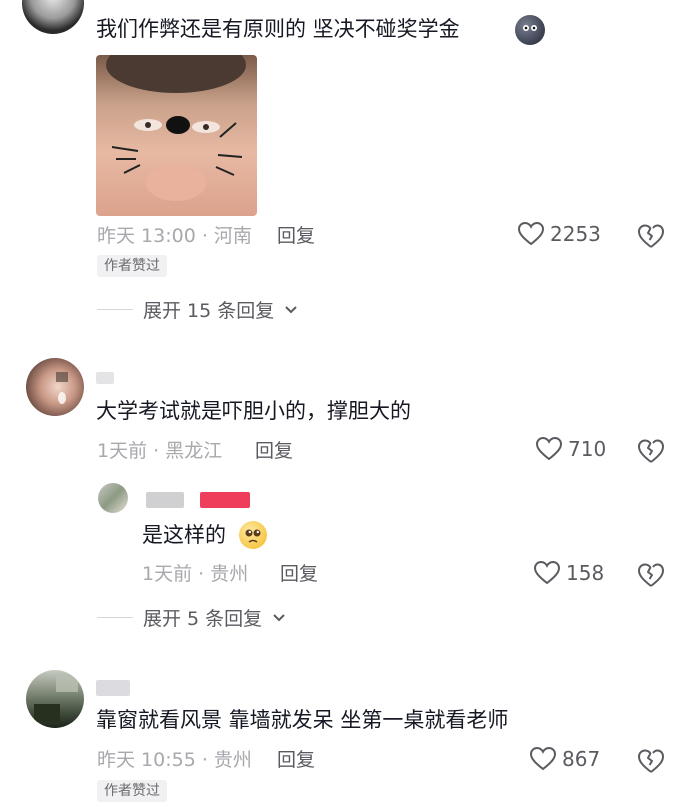  I want to click on comment-text: 大学考试就是吓胆小的，撑胆大的, so click(253, 411).